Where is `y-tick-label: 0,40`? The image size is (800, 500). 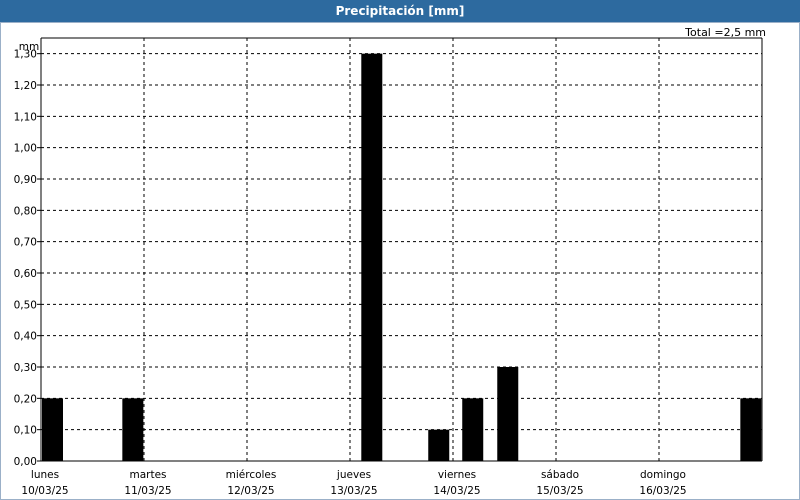 y-tick-label: 0,40 is located at coordinates (25, 337).